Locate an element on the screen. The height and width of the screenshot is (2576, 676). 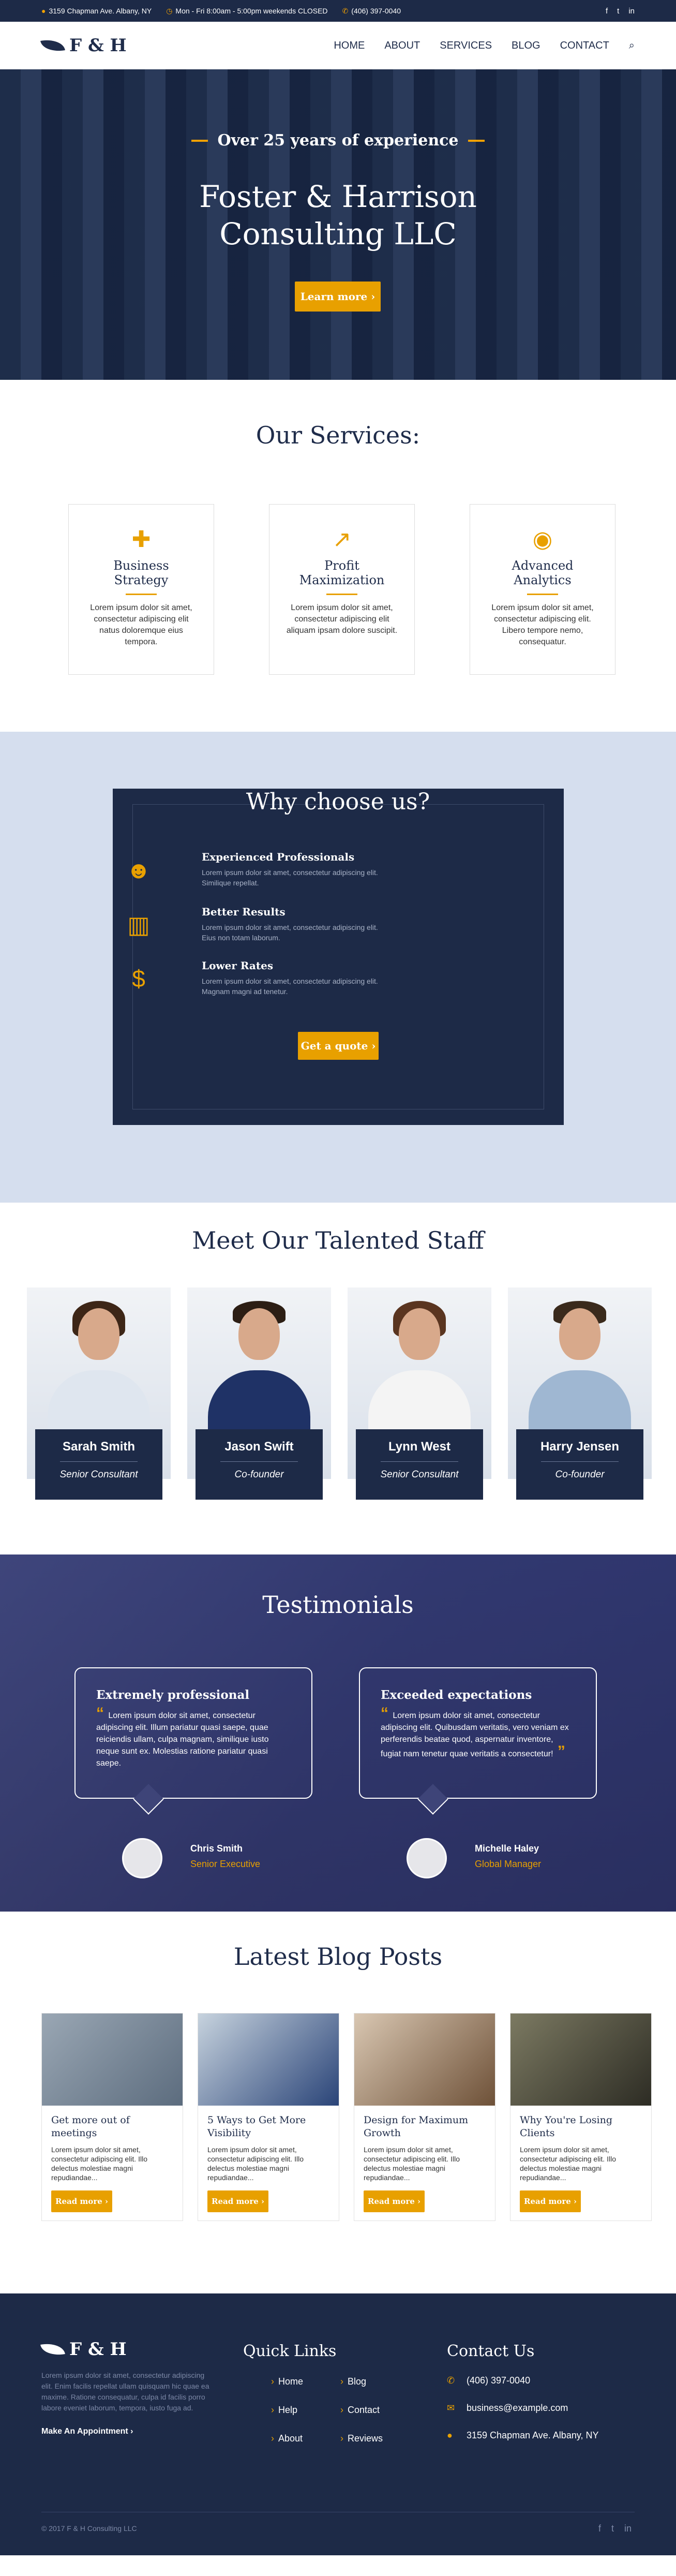
contact-us-title: Contact Us is located at coordinates (491, 2351).